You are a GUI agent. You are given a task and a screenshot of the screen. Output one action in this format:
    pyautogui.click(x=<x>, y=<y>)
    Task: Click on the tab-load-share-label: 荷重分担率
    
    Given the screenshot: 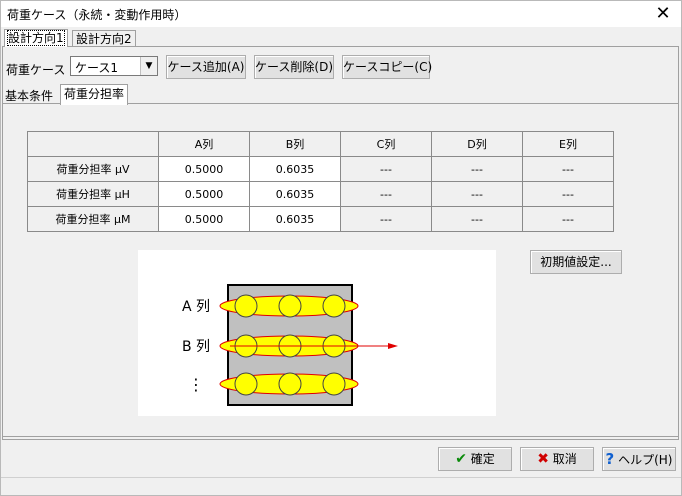 What is the action you would take?
    pyautogui.click(x=94, y=94)
    